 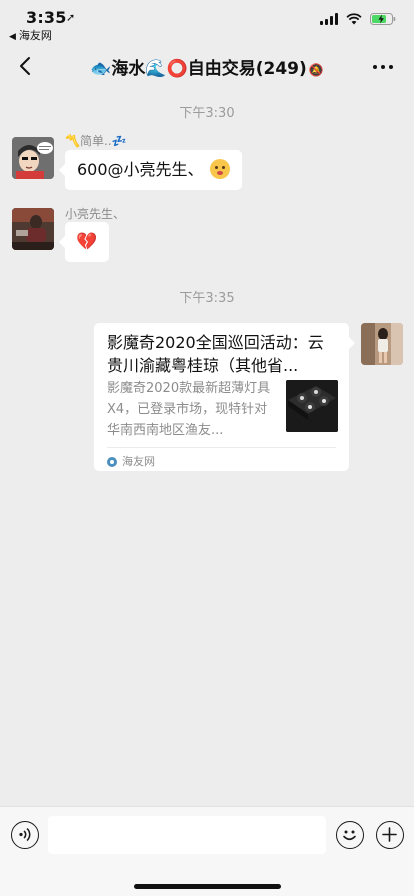 I want to click on source-logo-icon, so click(x=112, y=462).